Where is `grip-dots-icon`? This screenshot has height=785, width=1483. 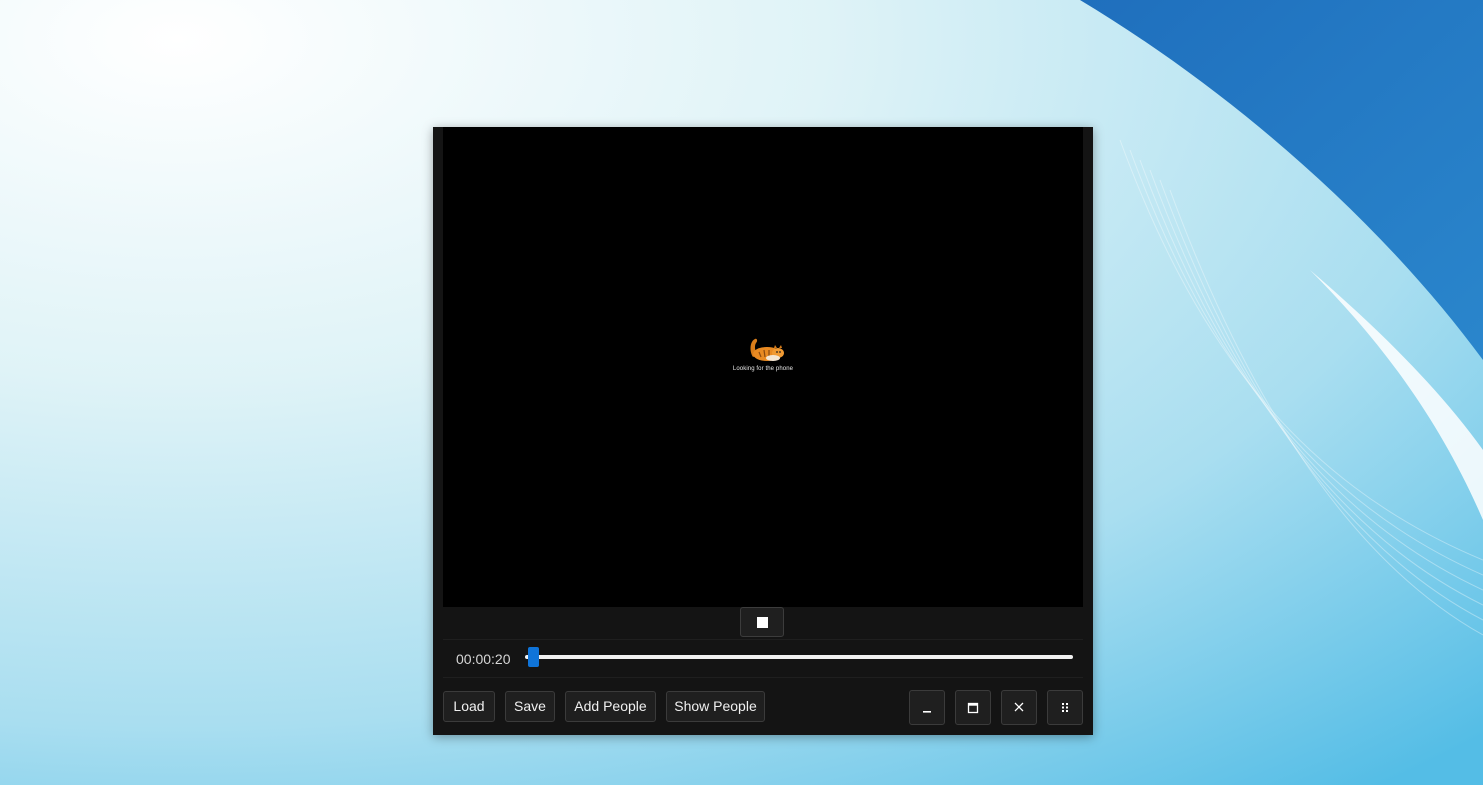
grip-dots-icon is located at coordinates (1065, 707).